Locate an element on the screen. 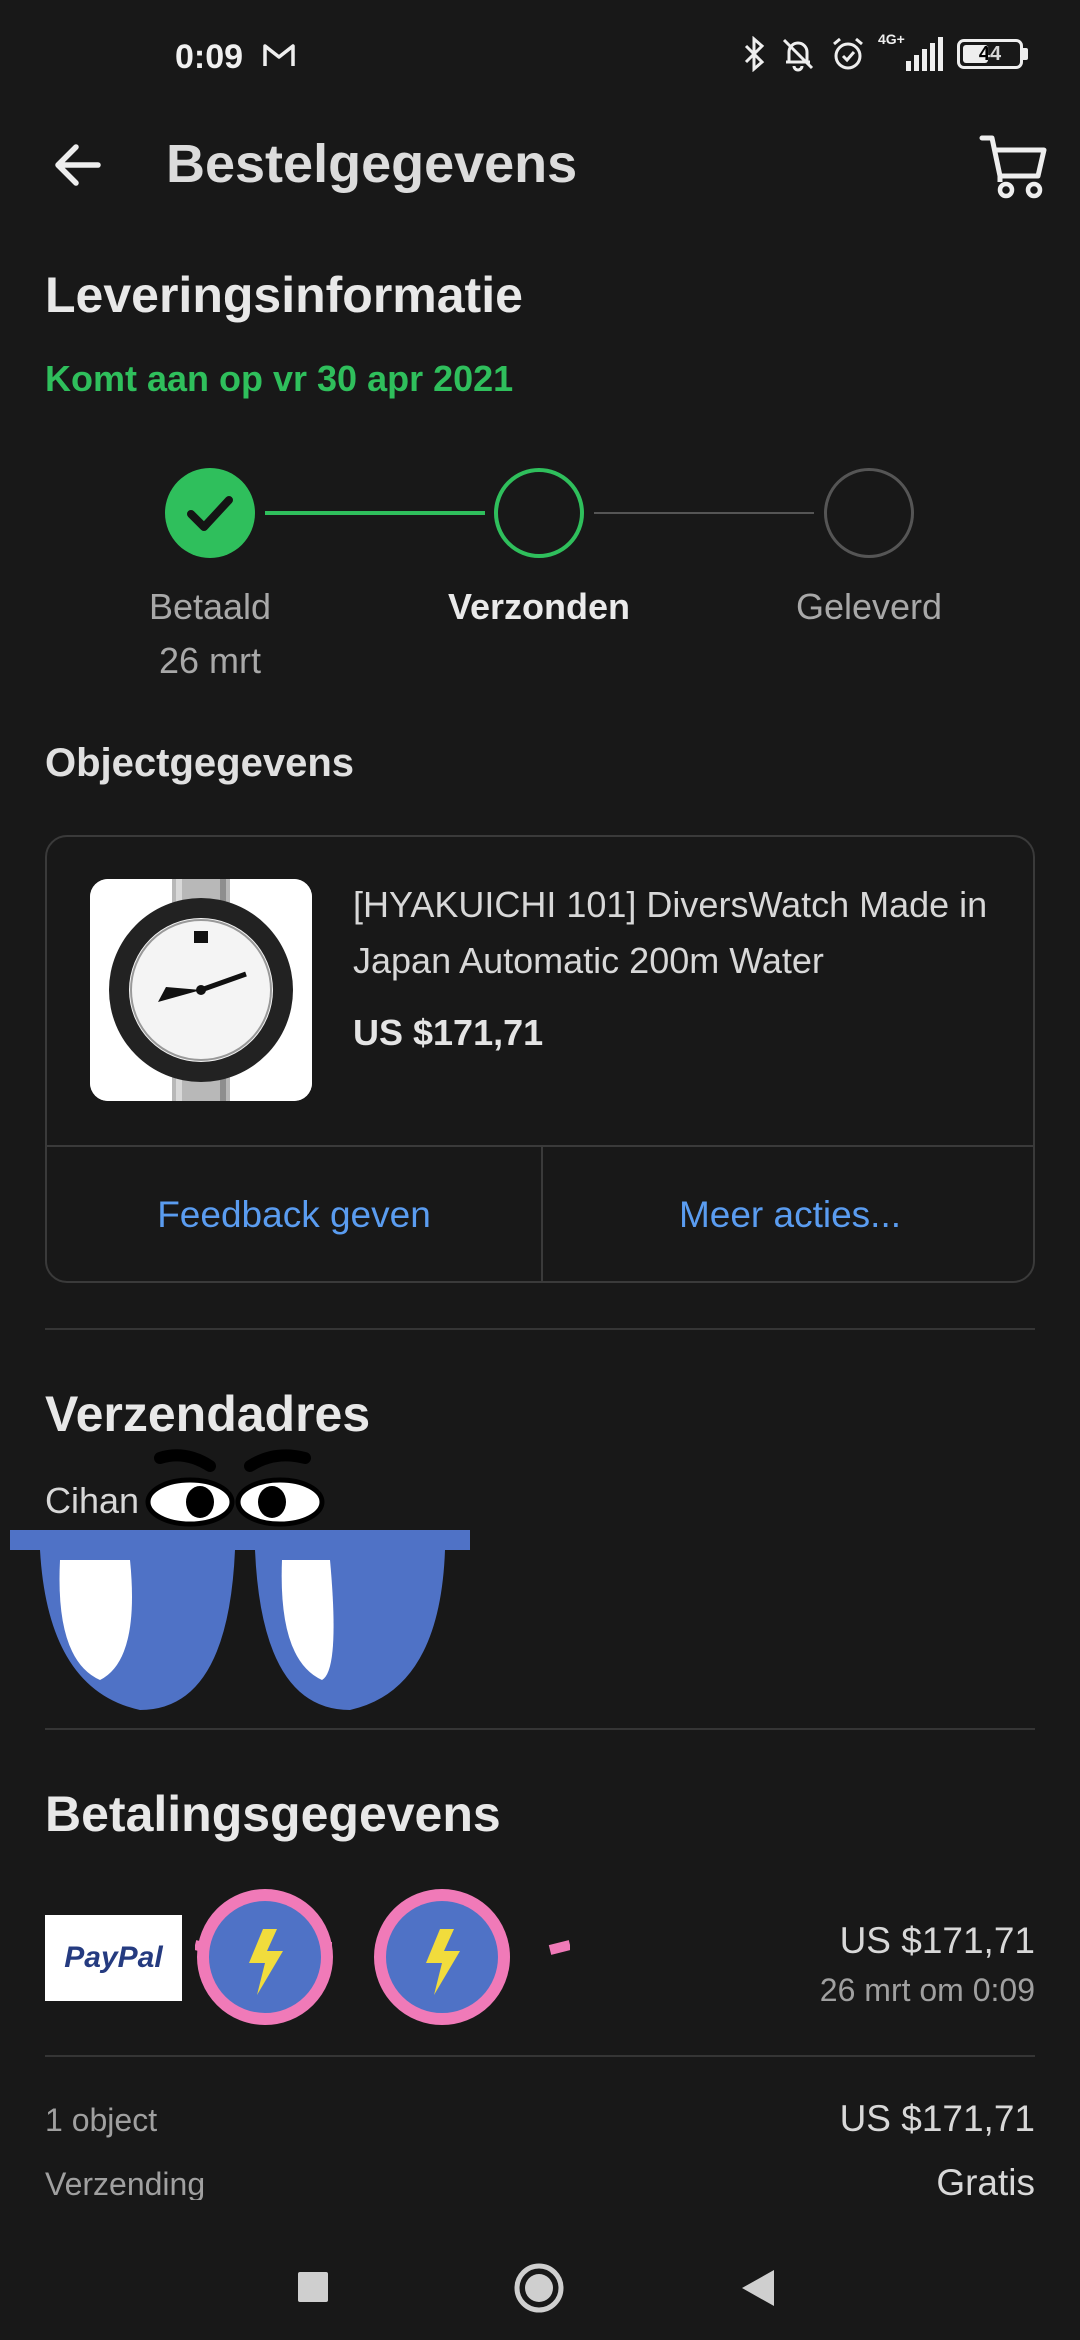 This screenshot has width=1080, height=2340. recents-square-icon is located at coordinates (313, 2287).